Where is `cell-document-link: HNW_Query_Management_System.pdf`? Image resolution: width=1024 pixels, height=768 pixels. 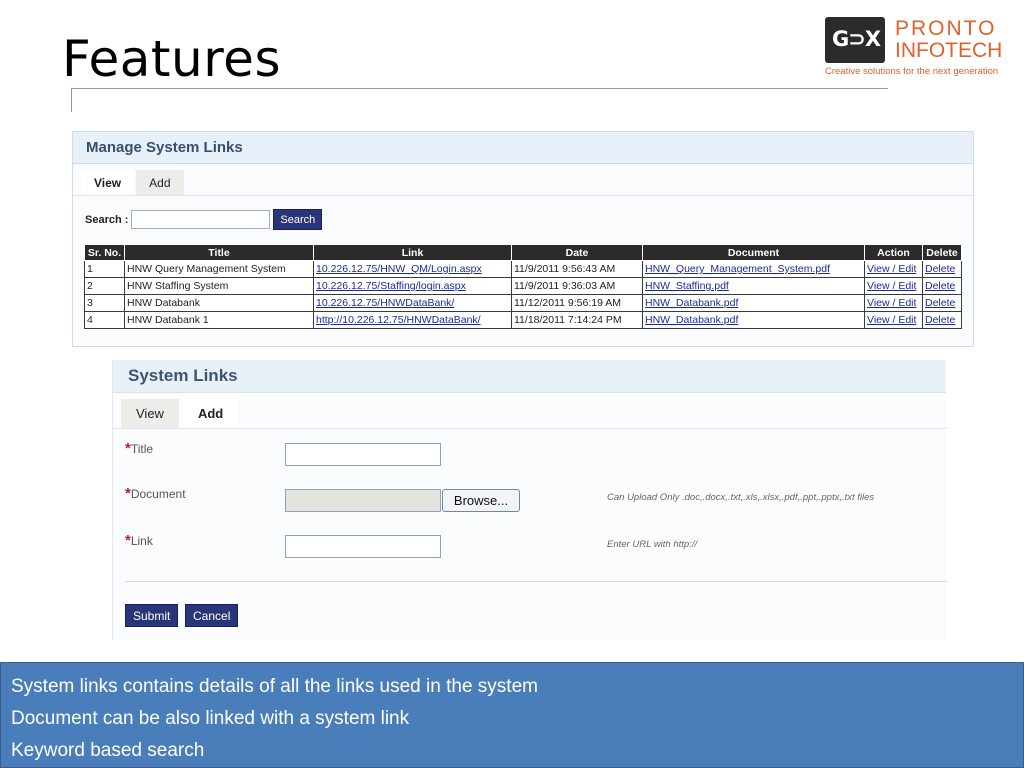
cell-document-link: HNW_Query_Management_System.pdf is located at coordinates (753, 269).